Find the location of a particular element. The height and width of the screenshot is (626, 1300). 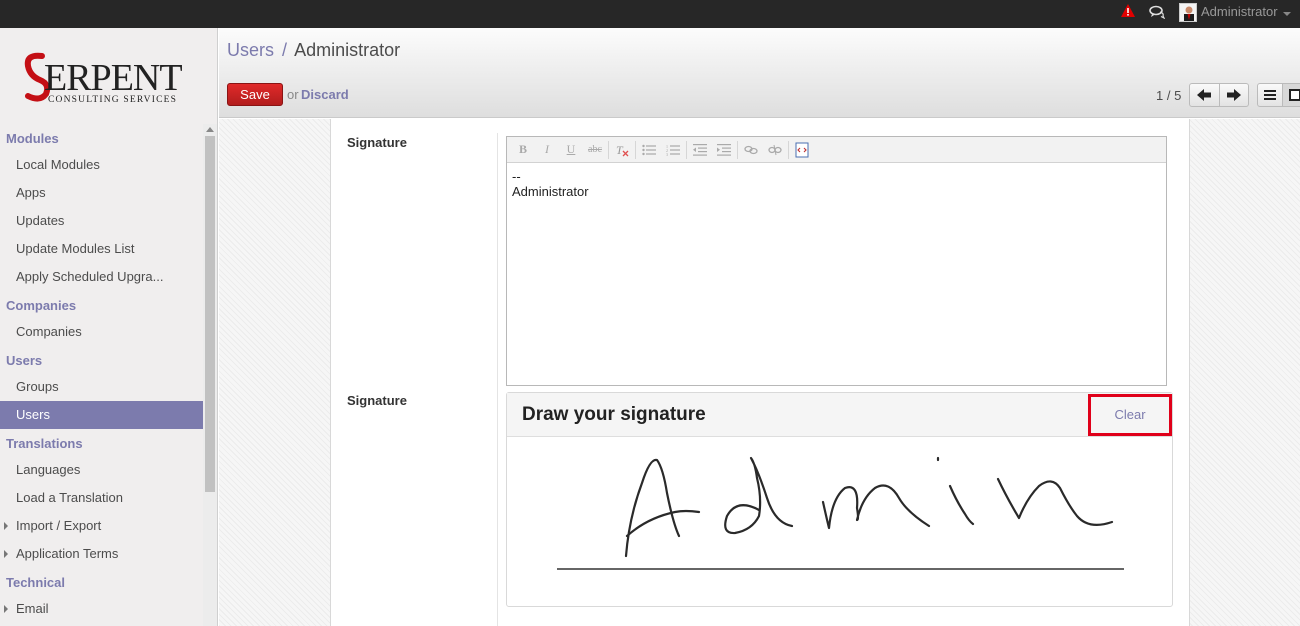

signature-pad-header: Draw your signature Clear is located at coordinates (839, 415).